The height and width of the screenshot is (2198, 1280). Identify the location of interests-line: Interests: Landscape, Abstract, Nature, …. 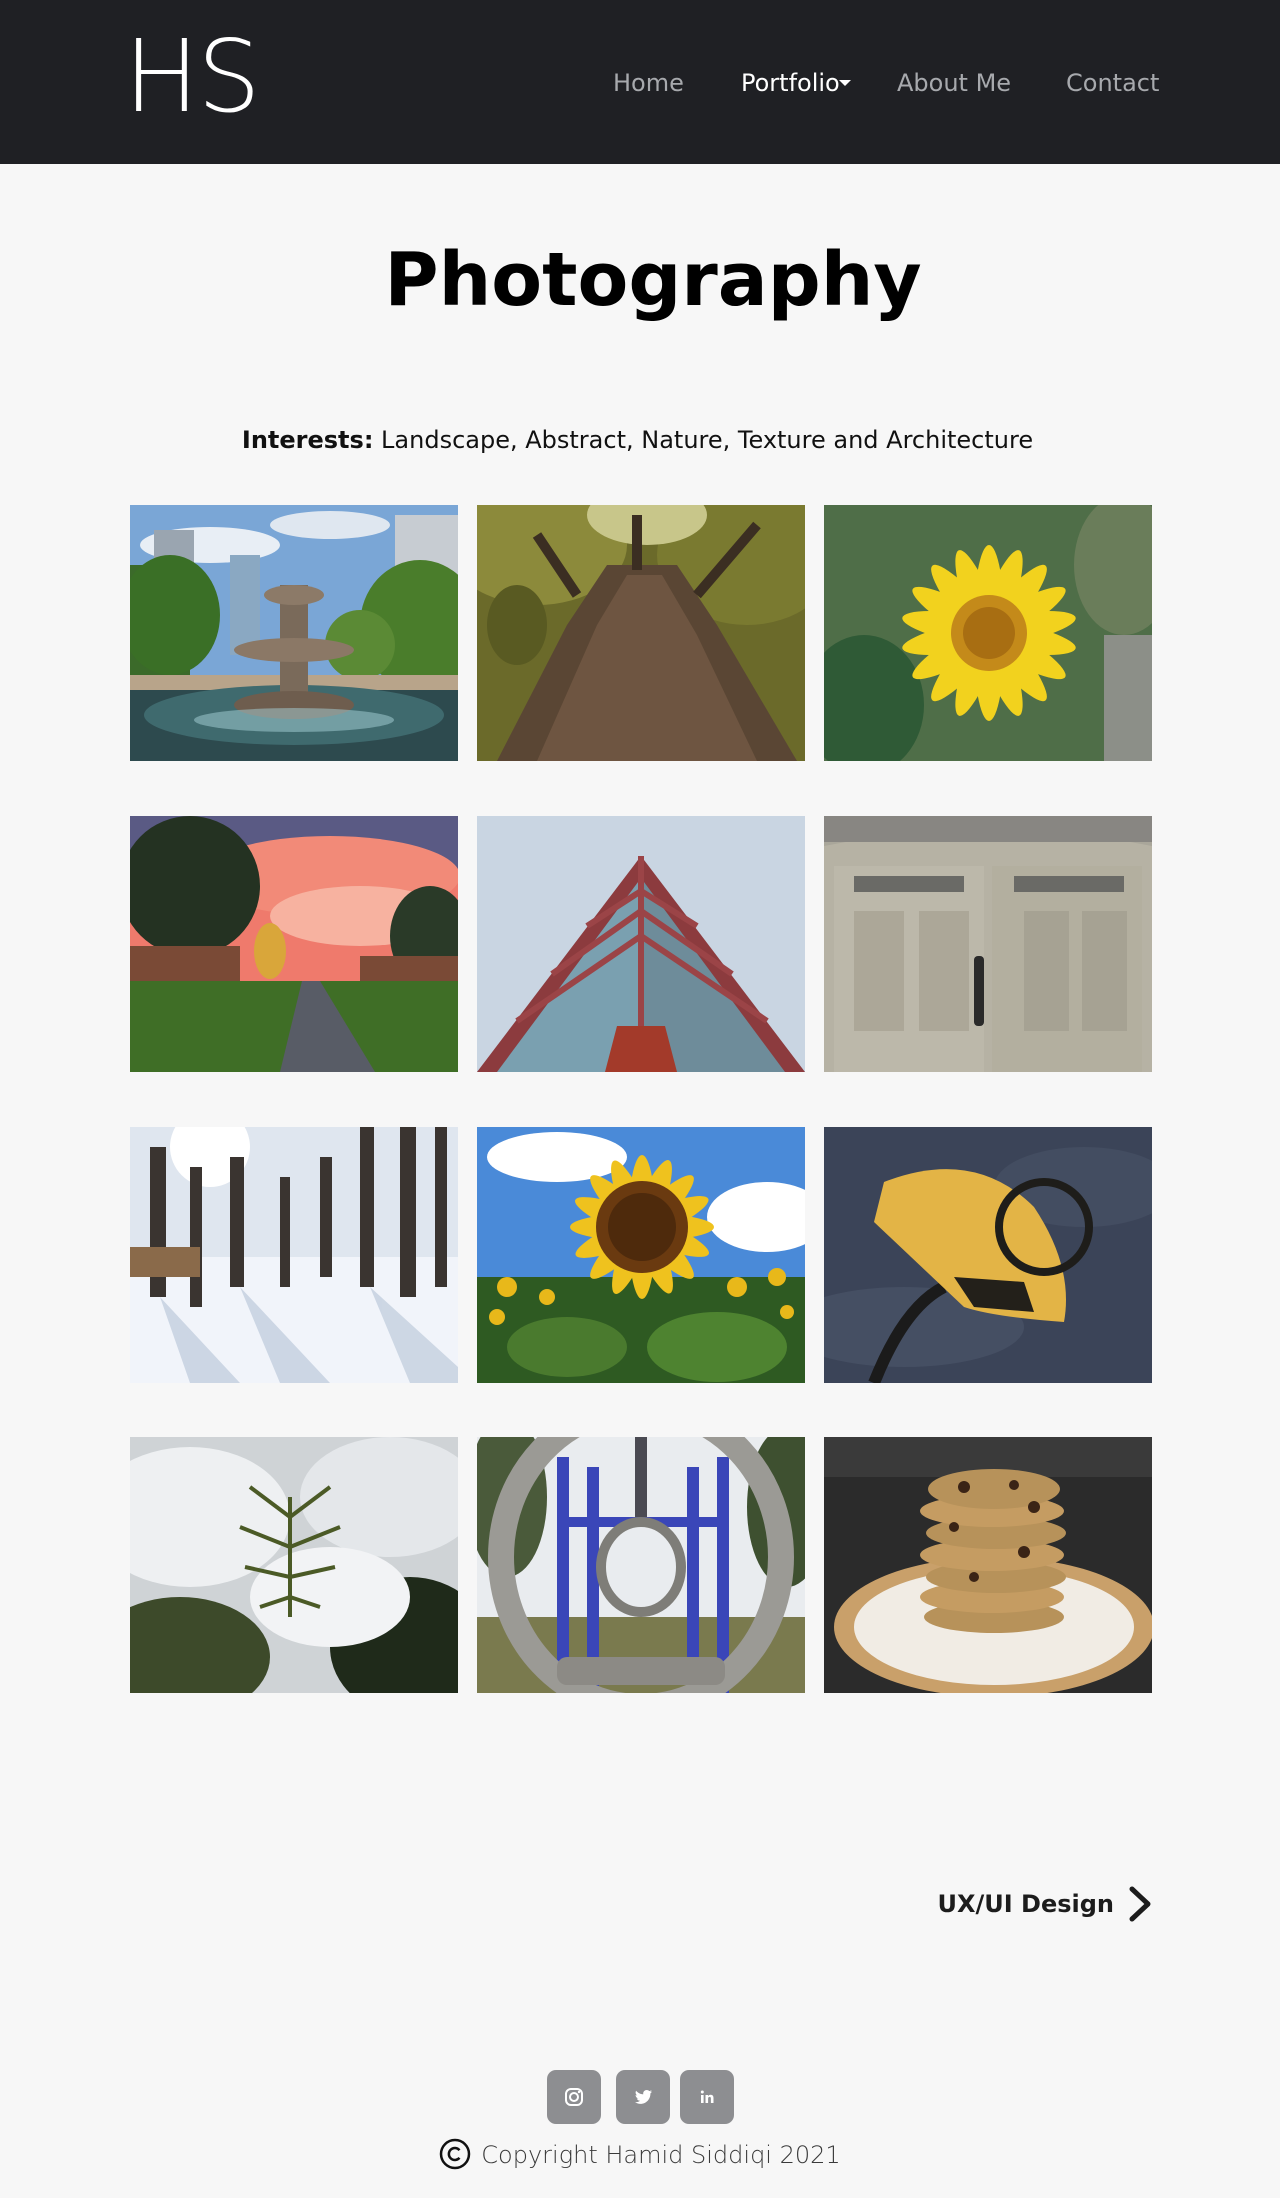
(637, 440).